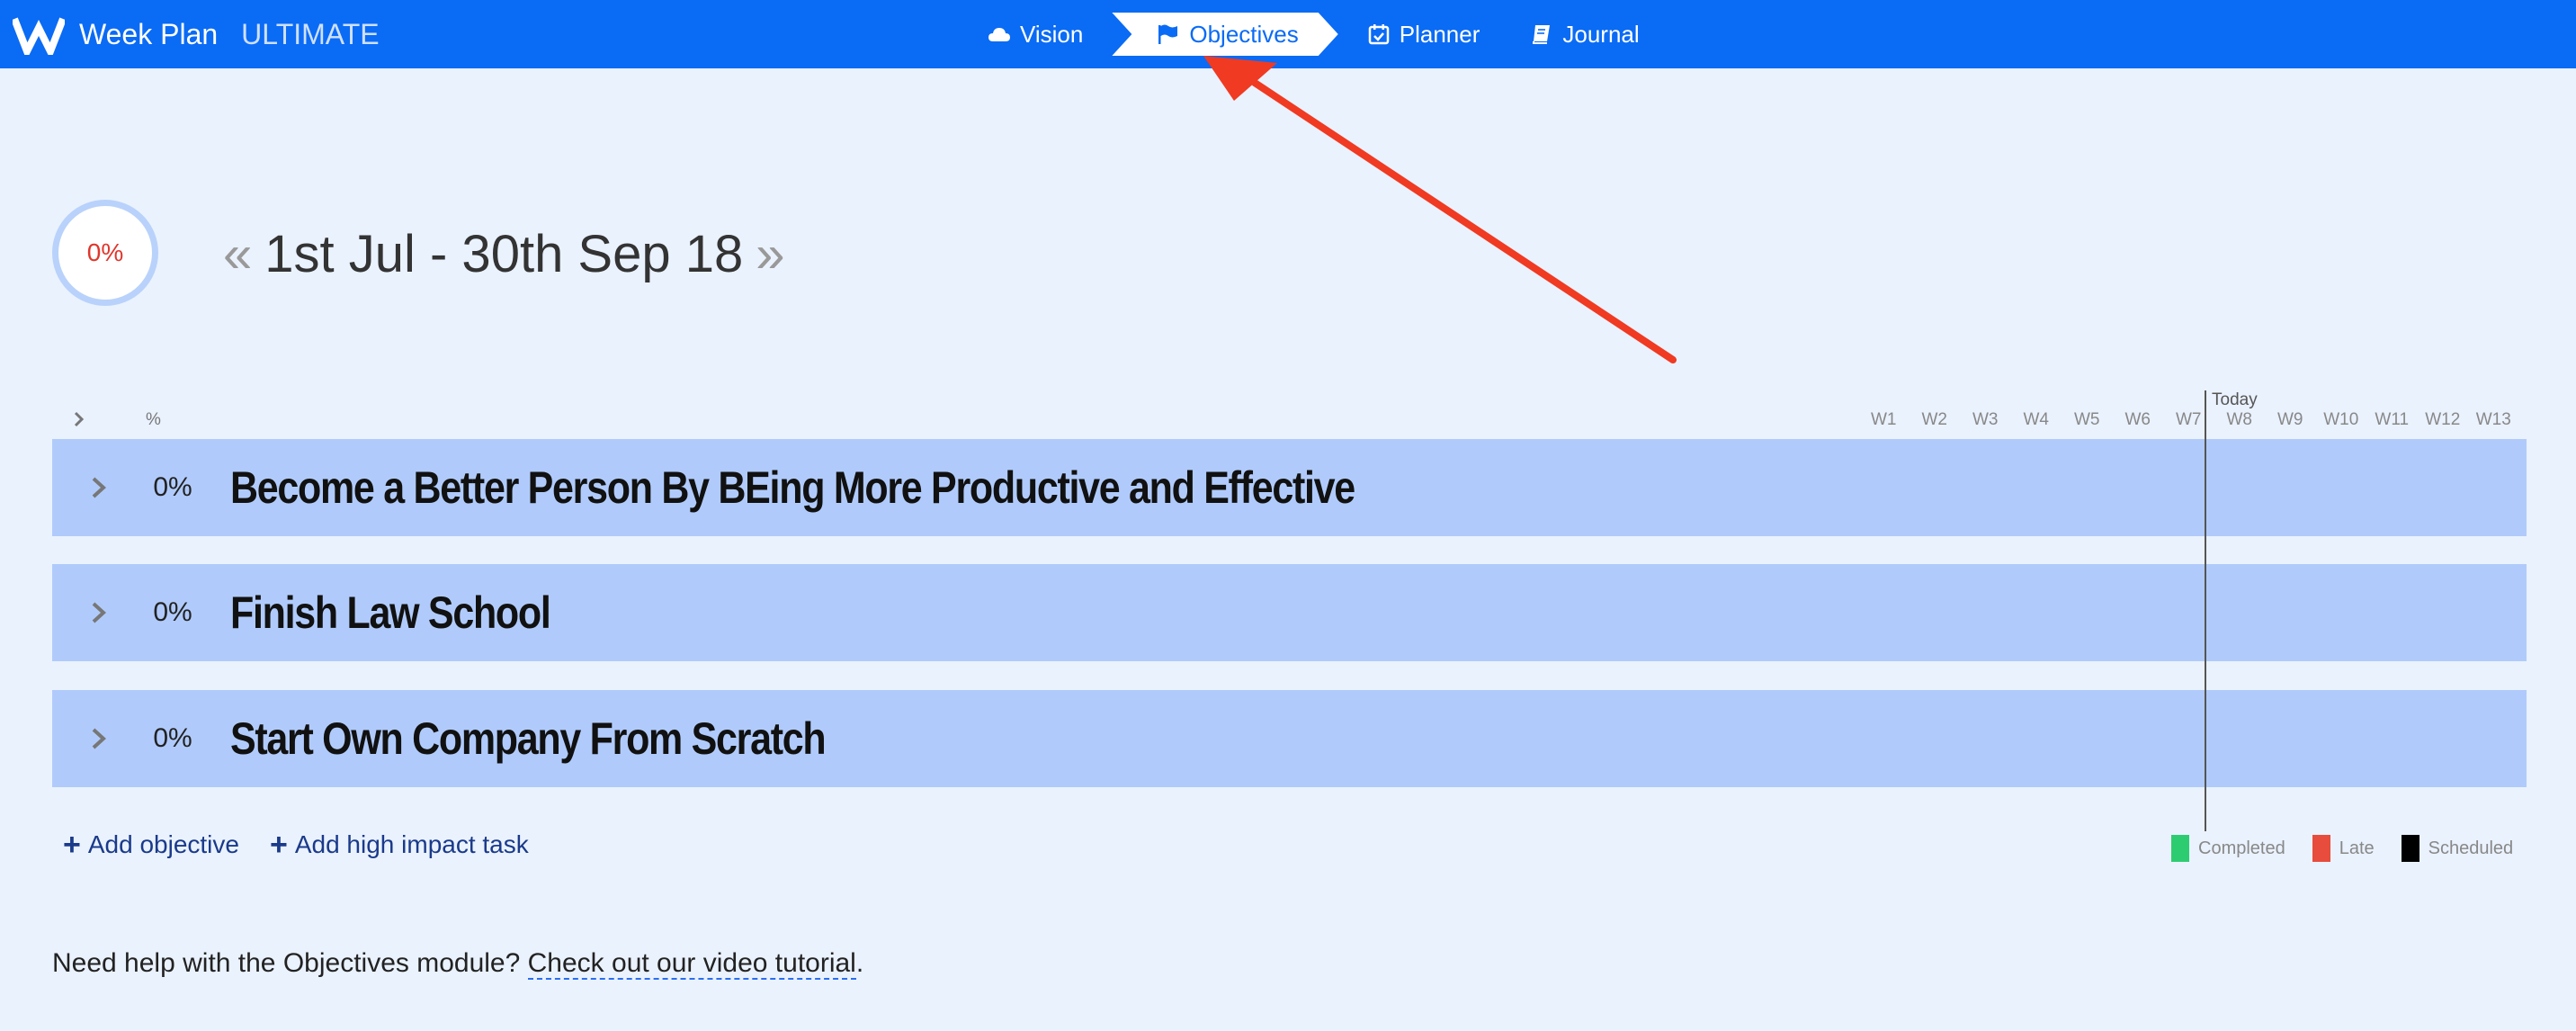 The width and height of the screenshot is (2576, 1031). What do you see at coordinates (153, 419) in the screenshot?
I see `percent-column-header: %` at bounding box center [153, 419].